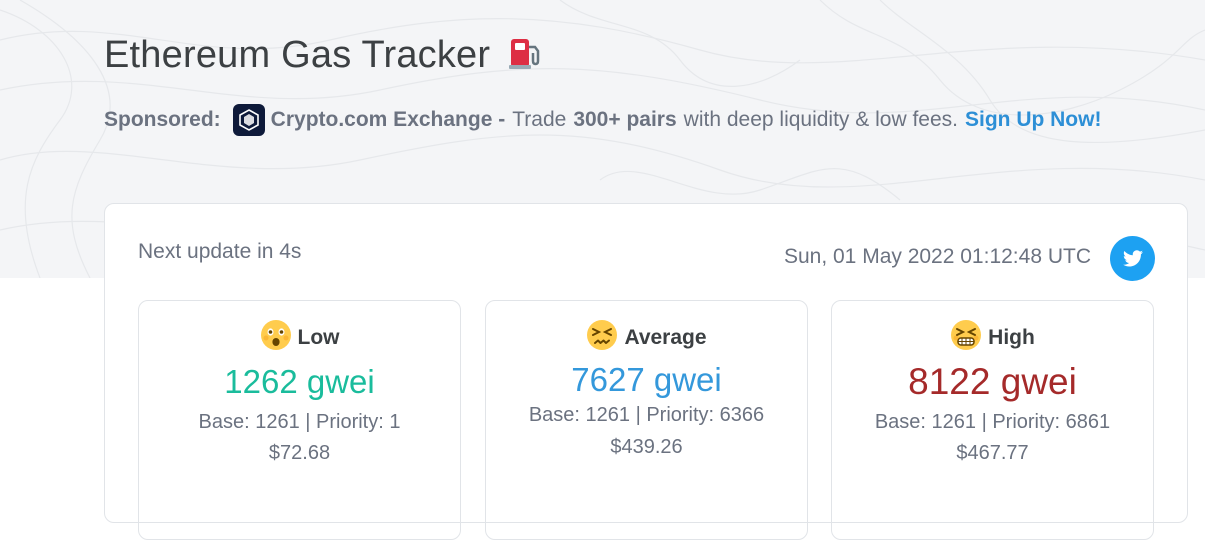 This screenshot has width=1205, height=540. I want to click on tier-details: Base: 1261 | Priority: 6366, so click(646, 415).